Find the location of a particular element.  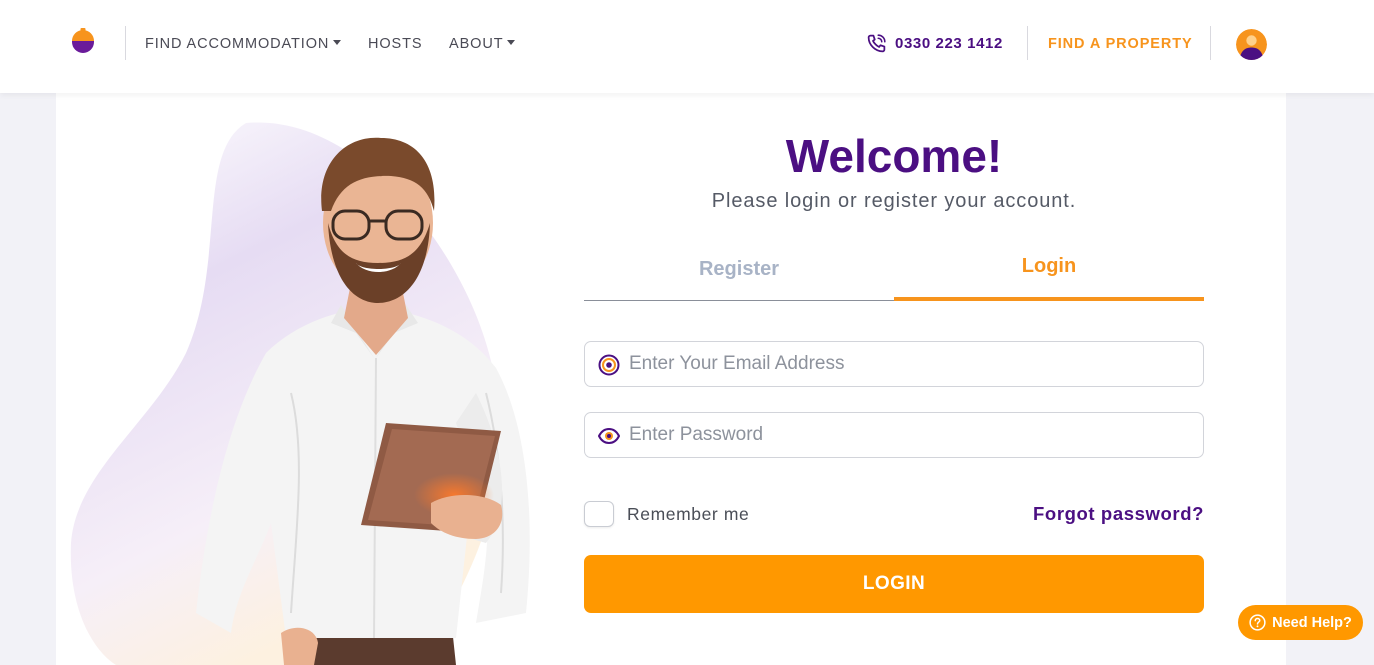

nav-hosts-label: HOSTS is located at coordinates (395, 44).